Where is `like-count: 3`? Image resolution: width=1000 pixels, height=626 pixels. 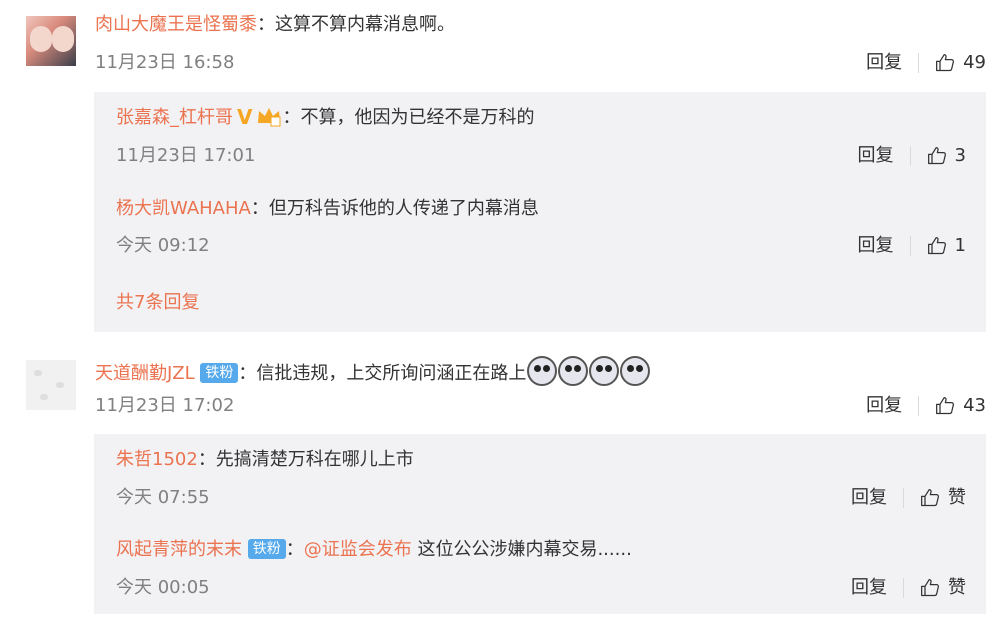
like-count: 3 is located at coordinates (960, 156).